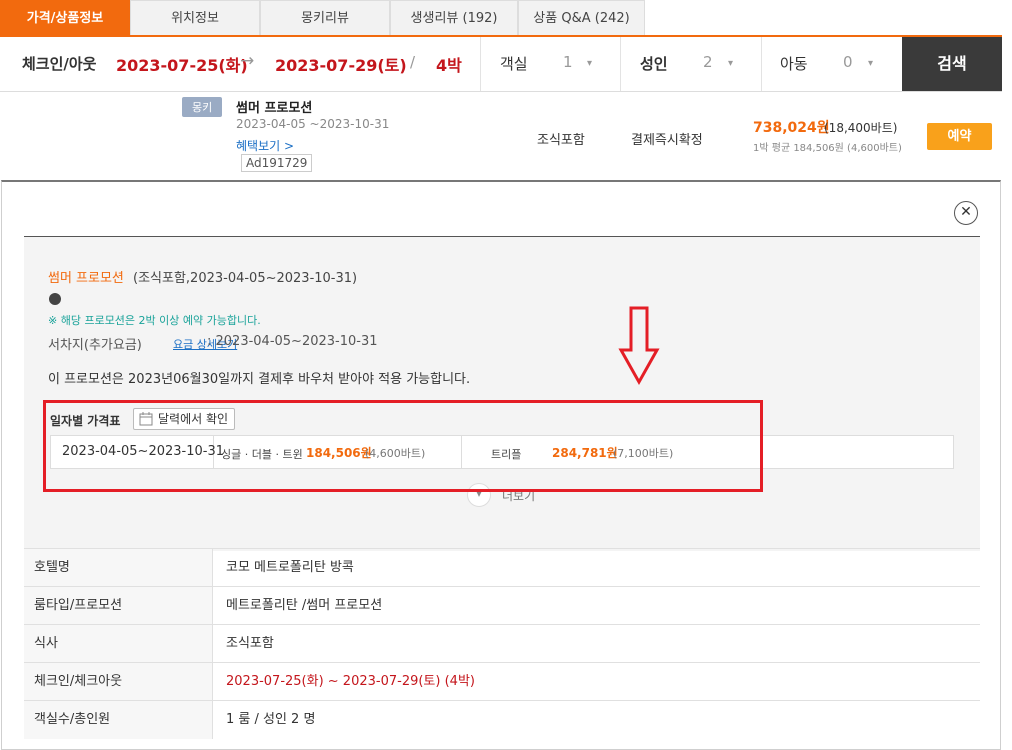 This screenshot has width=1012, height=750. I want to click on adults-label: 성인, so click(654, 64).